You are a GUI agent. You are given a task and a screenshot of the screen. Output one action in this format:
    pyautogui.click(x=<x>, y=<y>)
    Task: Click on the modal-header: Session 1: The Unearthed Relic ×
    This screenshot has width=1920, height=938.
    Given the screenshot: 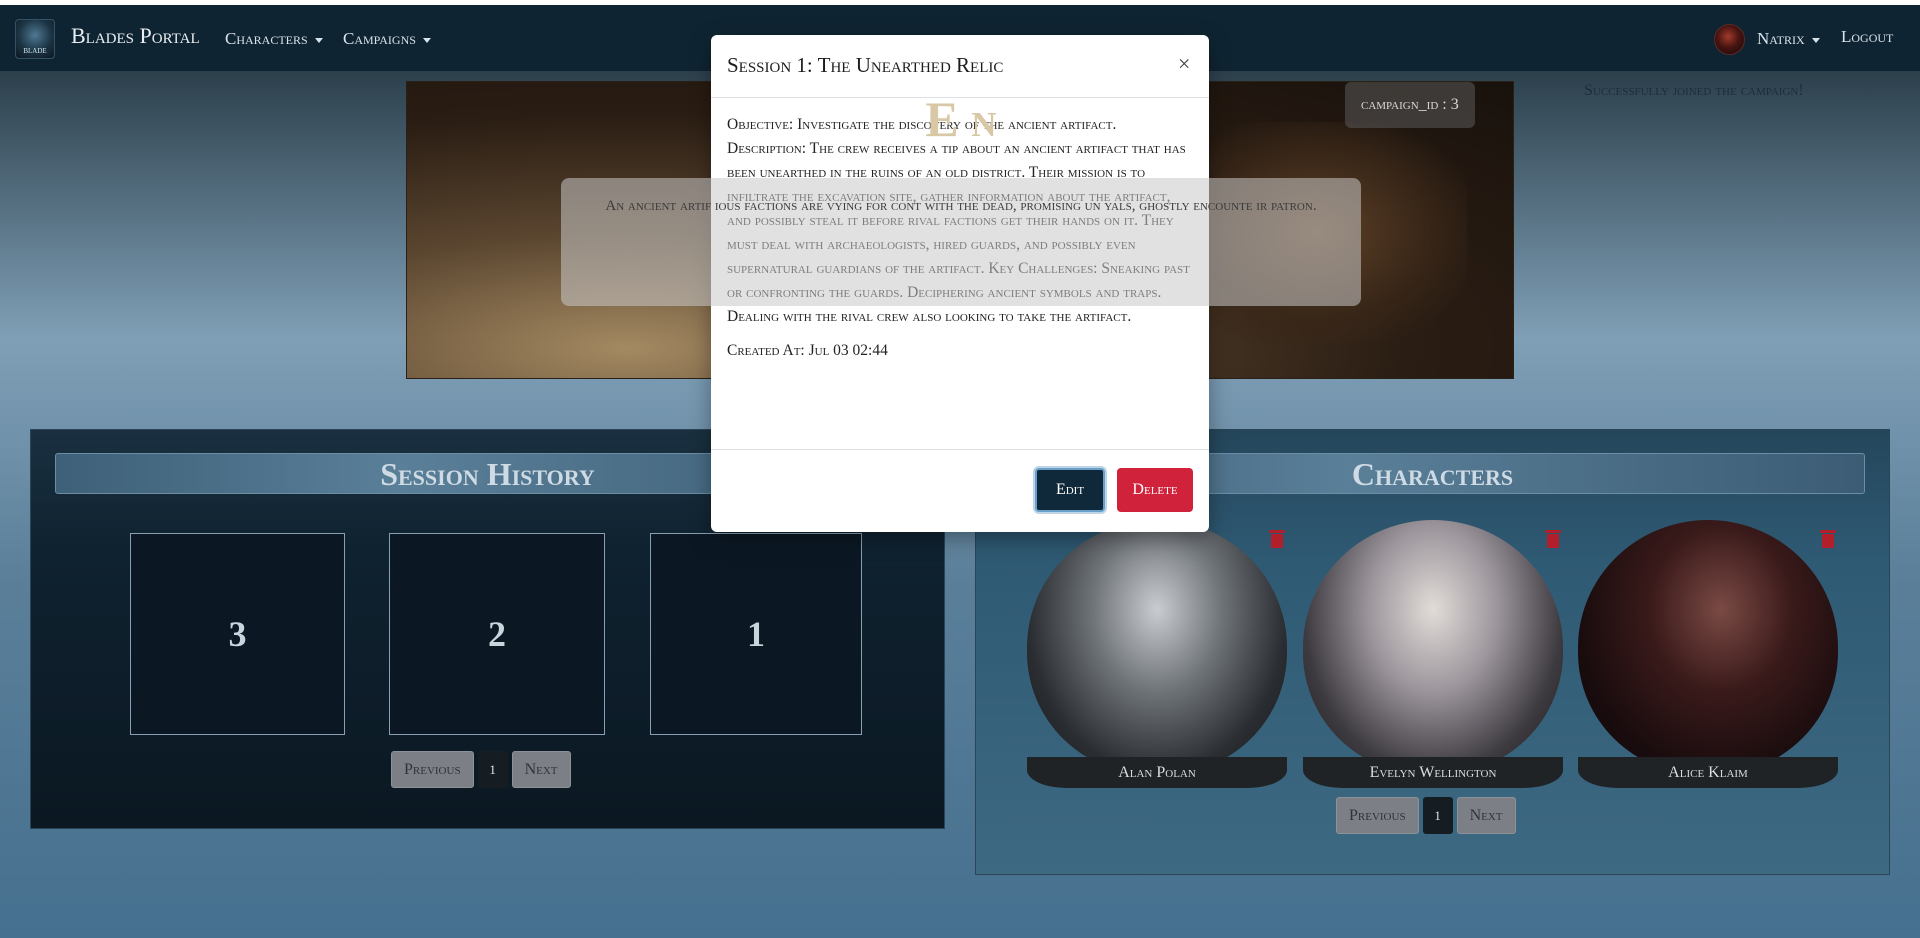 What is the action you would take?
    pyautogui.click(x=960, y=66)
    